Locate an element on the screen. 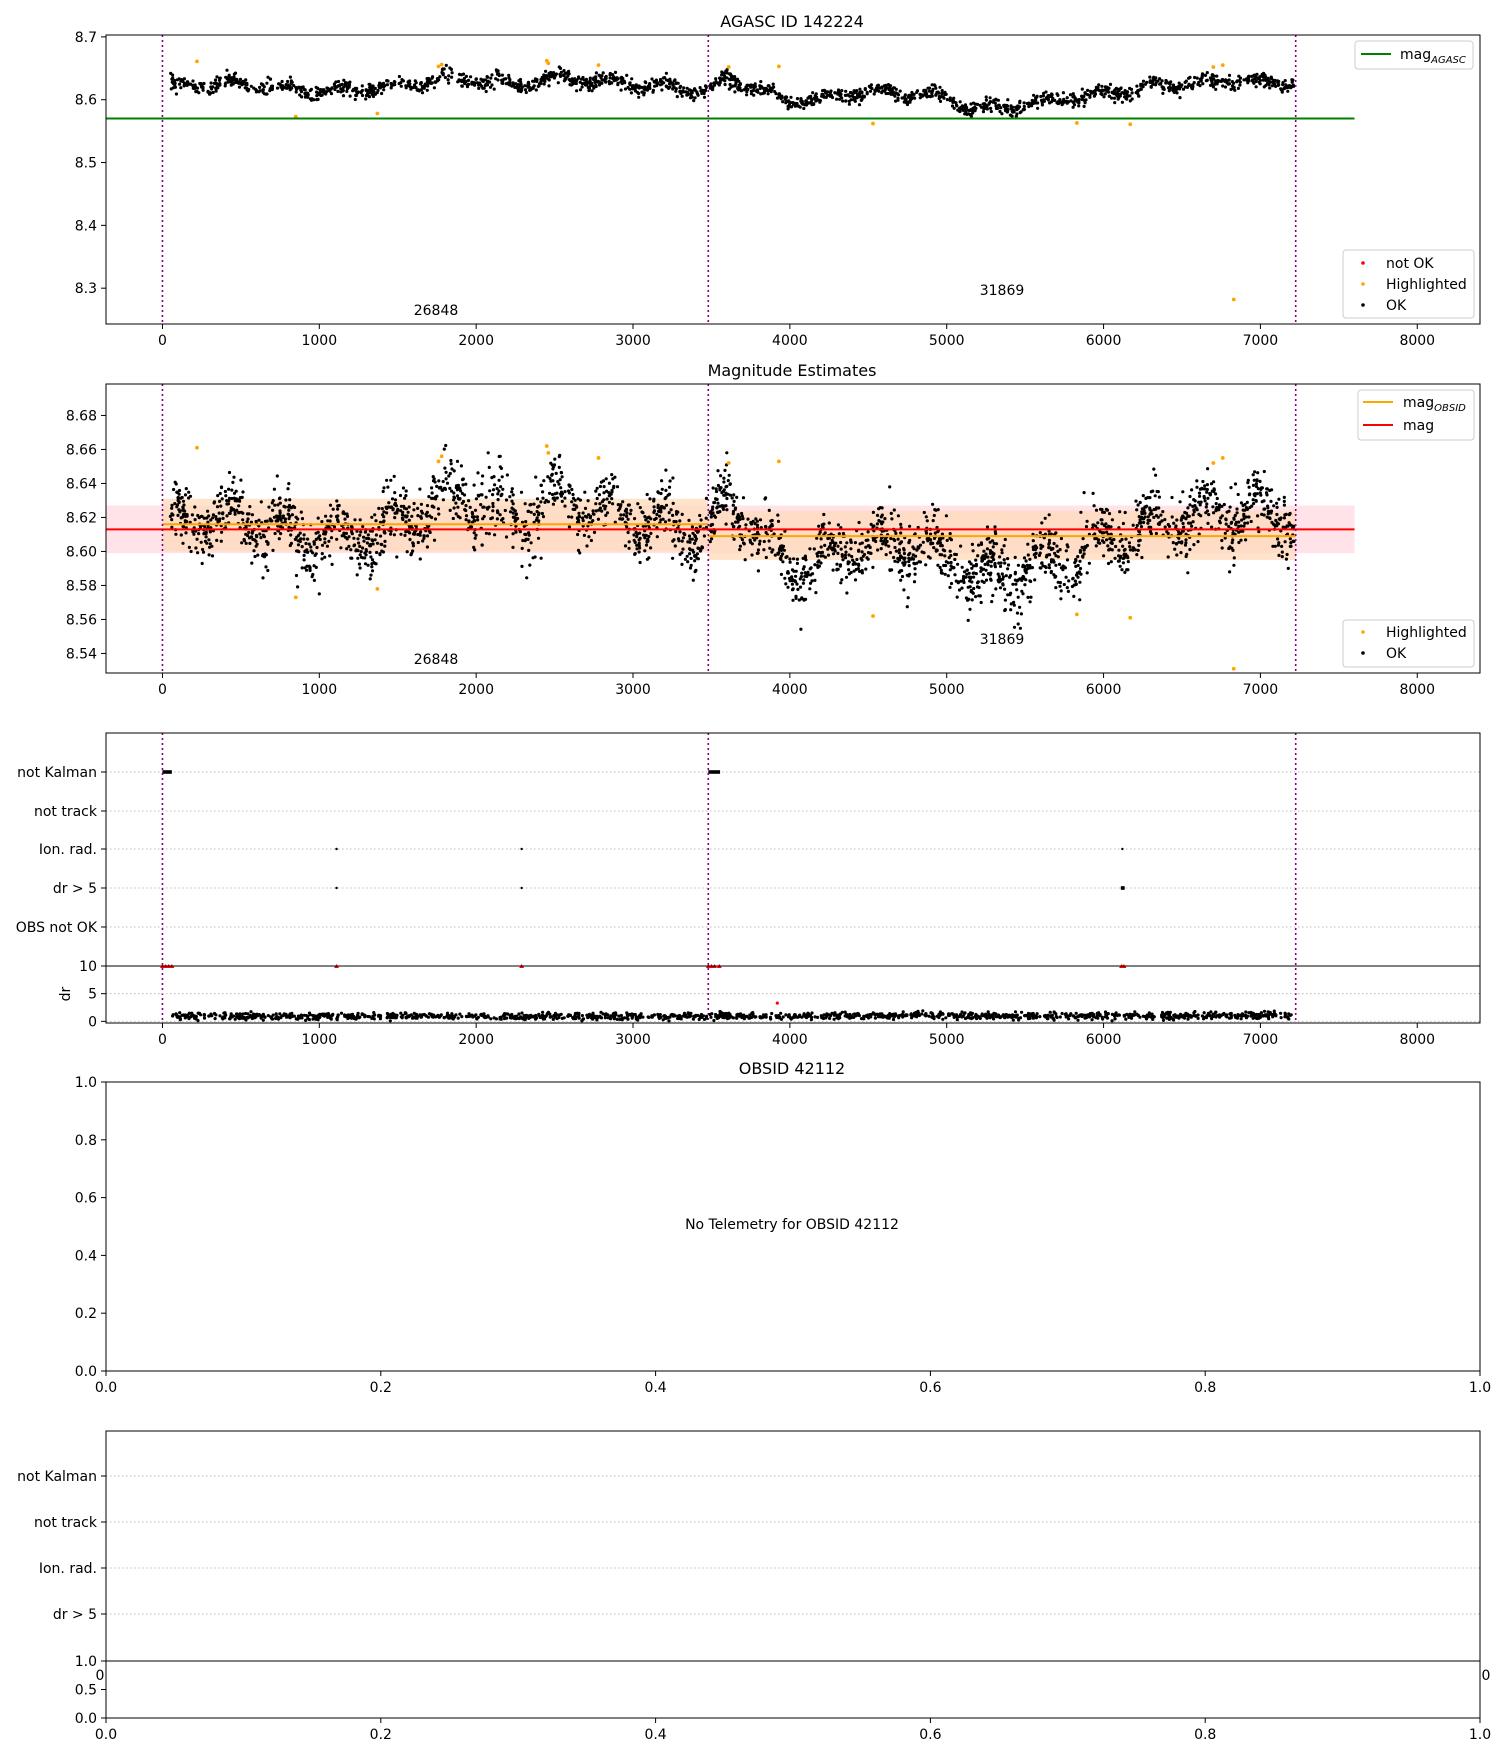 This screenshot has width=1500, height=1750. x-tick-label: 4000 is located at coordinates (790, 341).